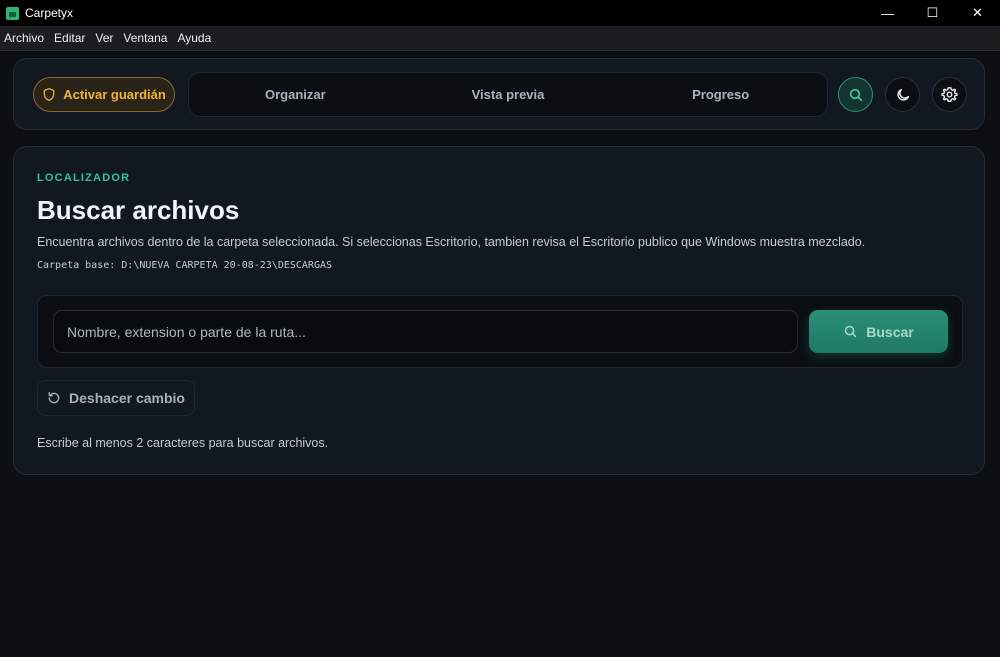 Image resolution: width=1000 pixels, height=657 pixels. I want to click on moon-icon, so click(902, 94).